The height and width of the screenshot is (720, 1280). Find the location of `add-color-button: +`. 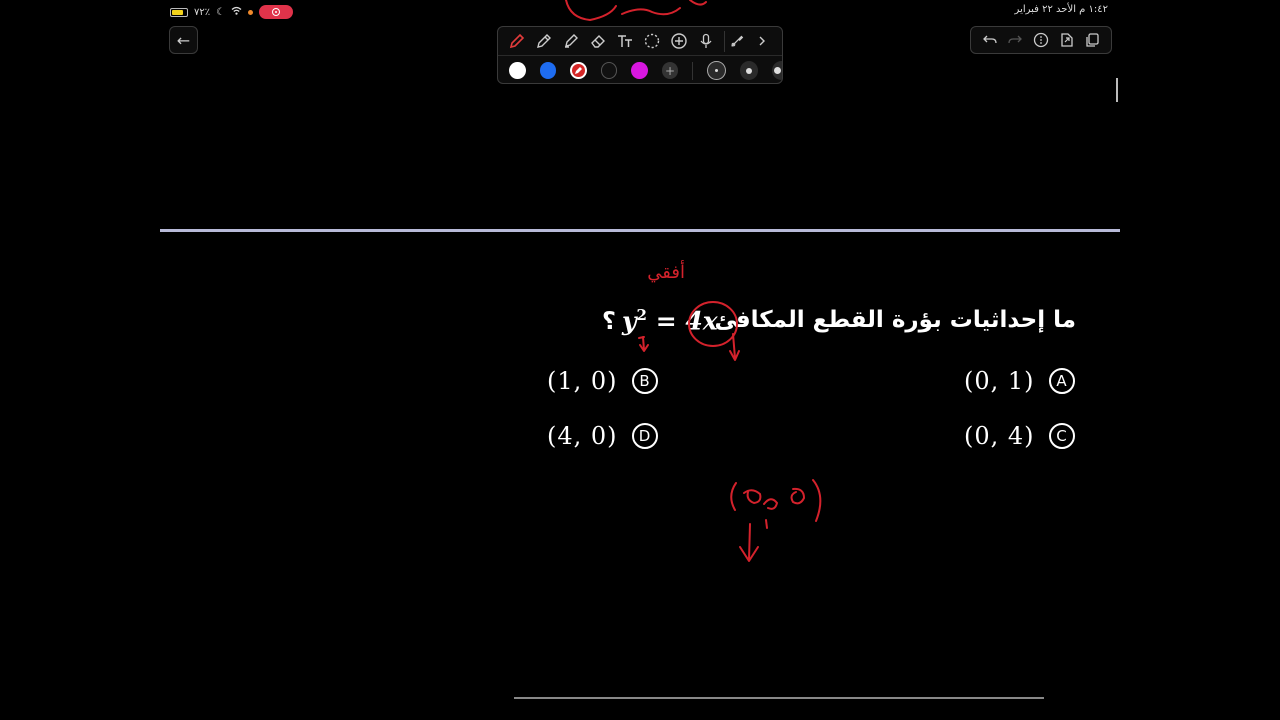

add-color-button: + is located at coordinates (670, 70).